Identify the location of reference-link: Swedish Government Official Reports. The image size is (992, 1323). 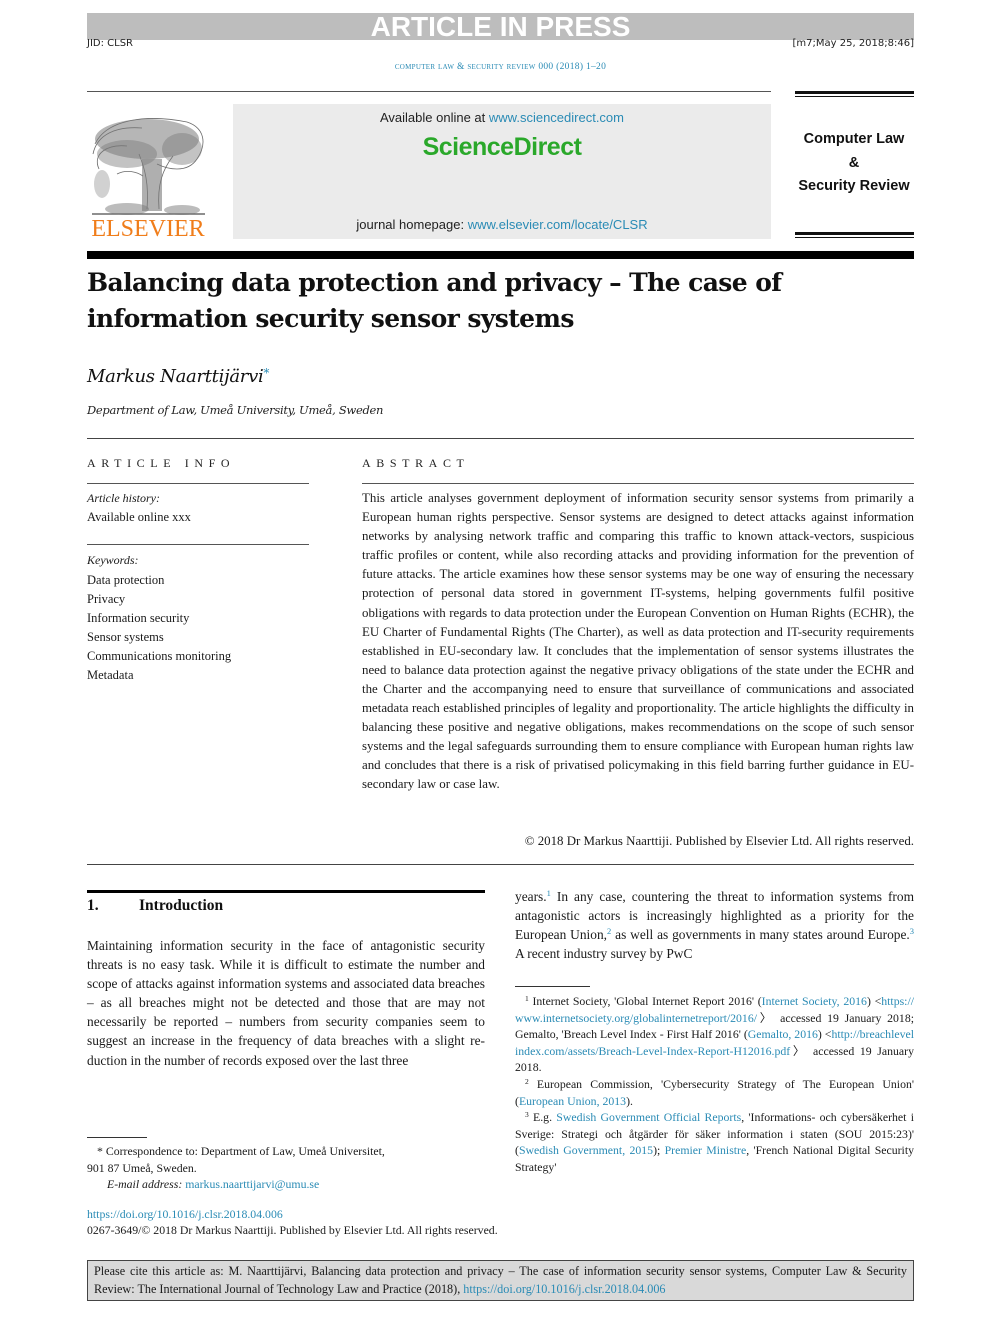
(648, 1117).